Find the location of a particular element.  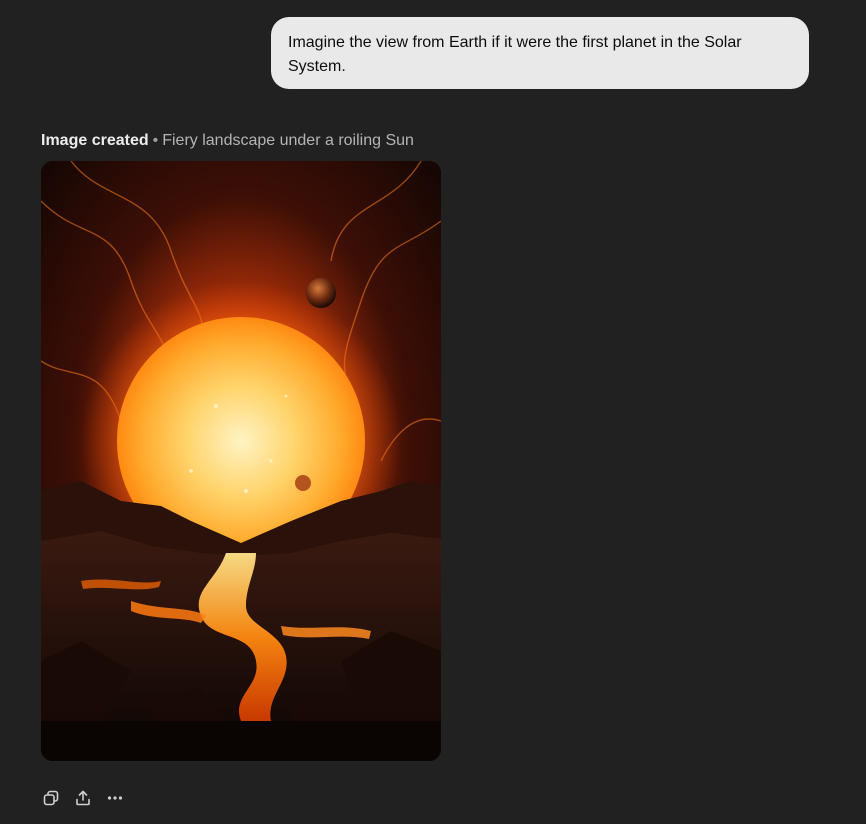

more-options-icon is located at coordinates (115, 798).